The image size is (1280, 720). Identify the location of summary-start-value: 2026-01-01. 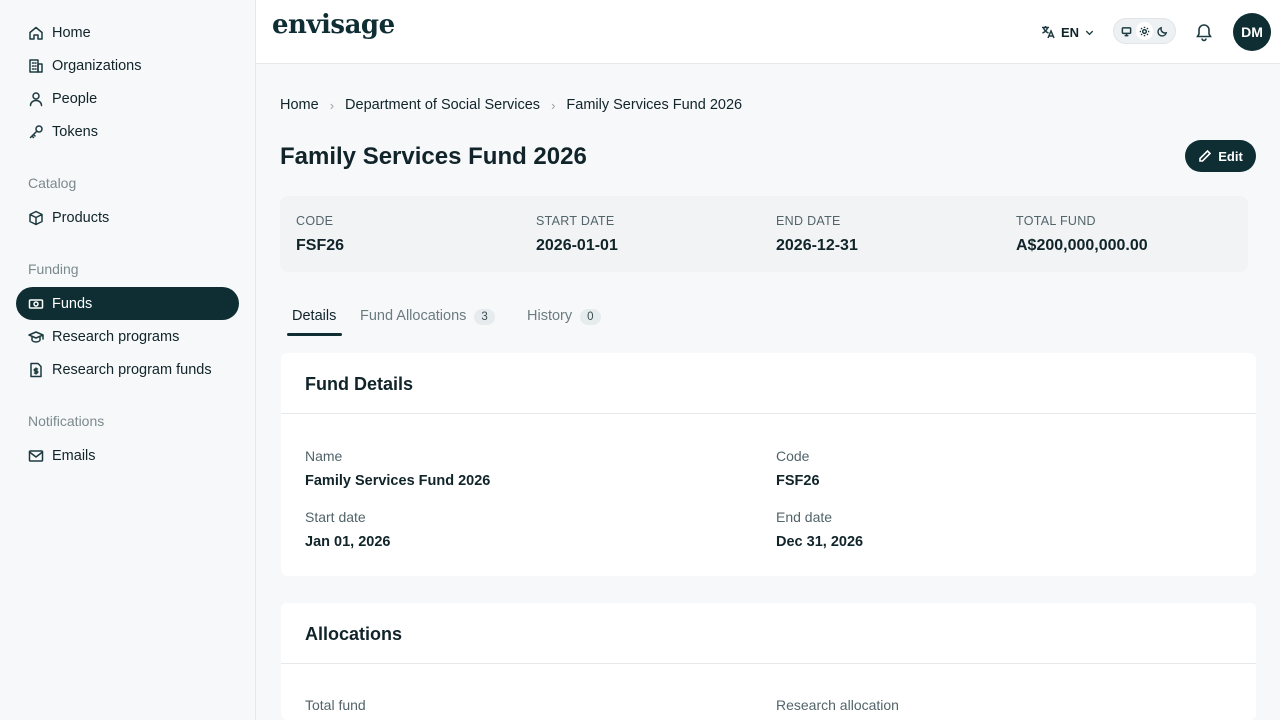
(577, 245).